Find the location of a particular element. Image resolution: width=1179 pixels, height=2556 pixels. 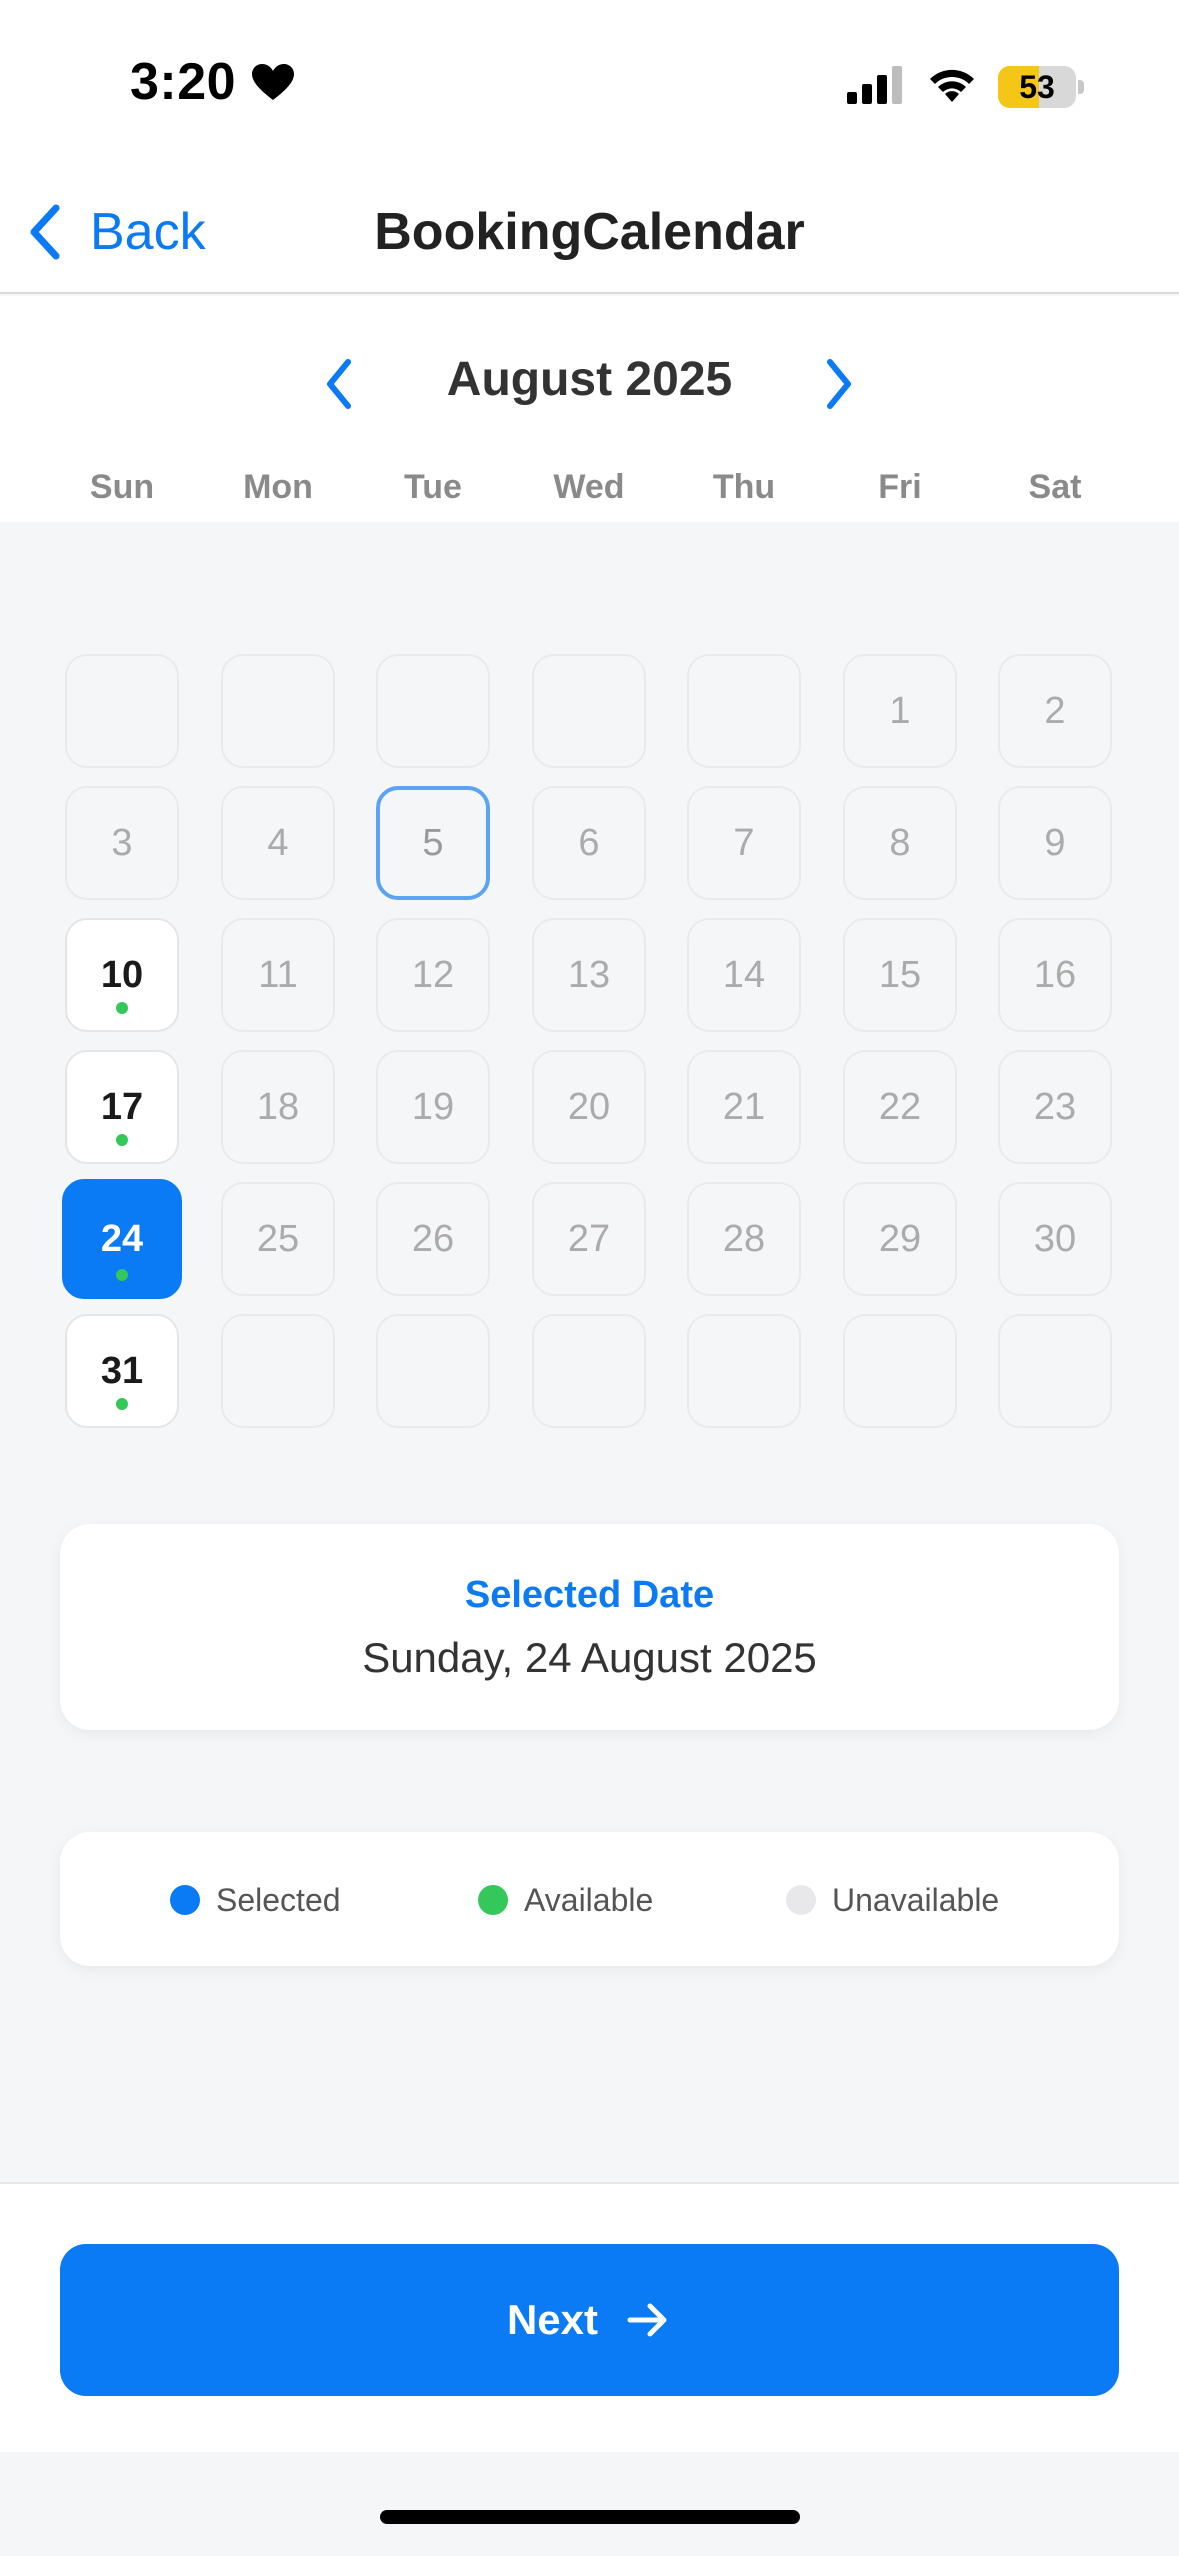

day-cell-19: 19 is located at coordinates (433, 1107).